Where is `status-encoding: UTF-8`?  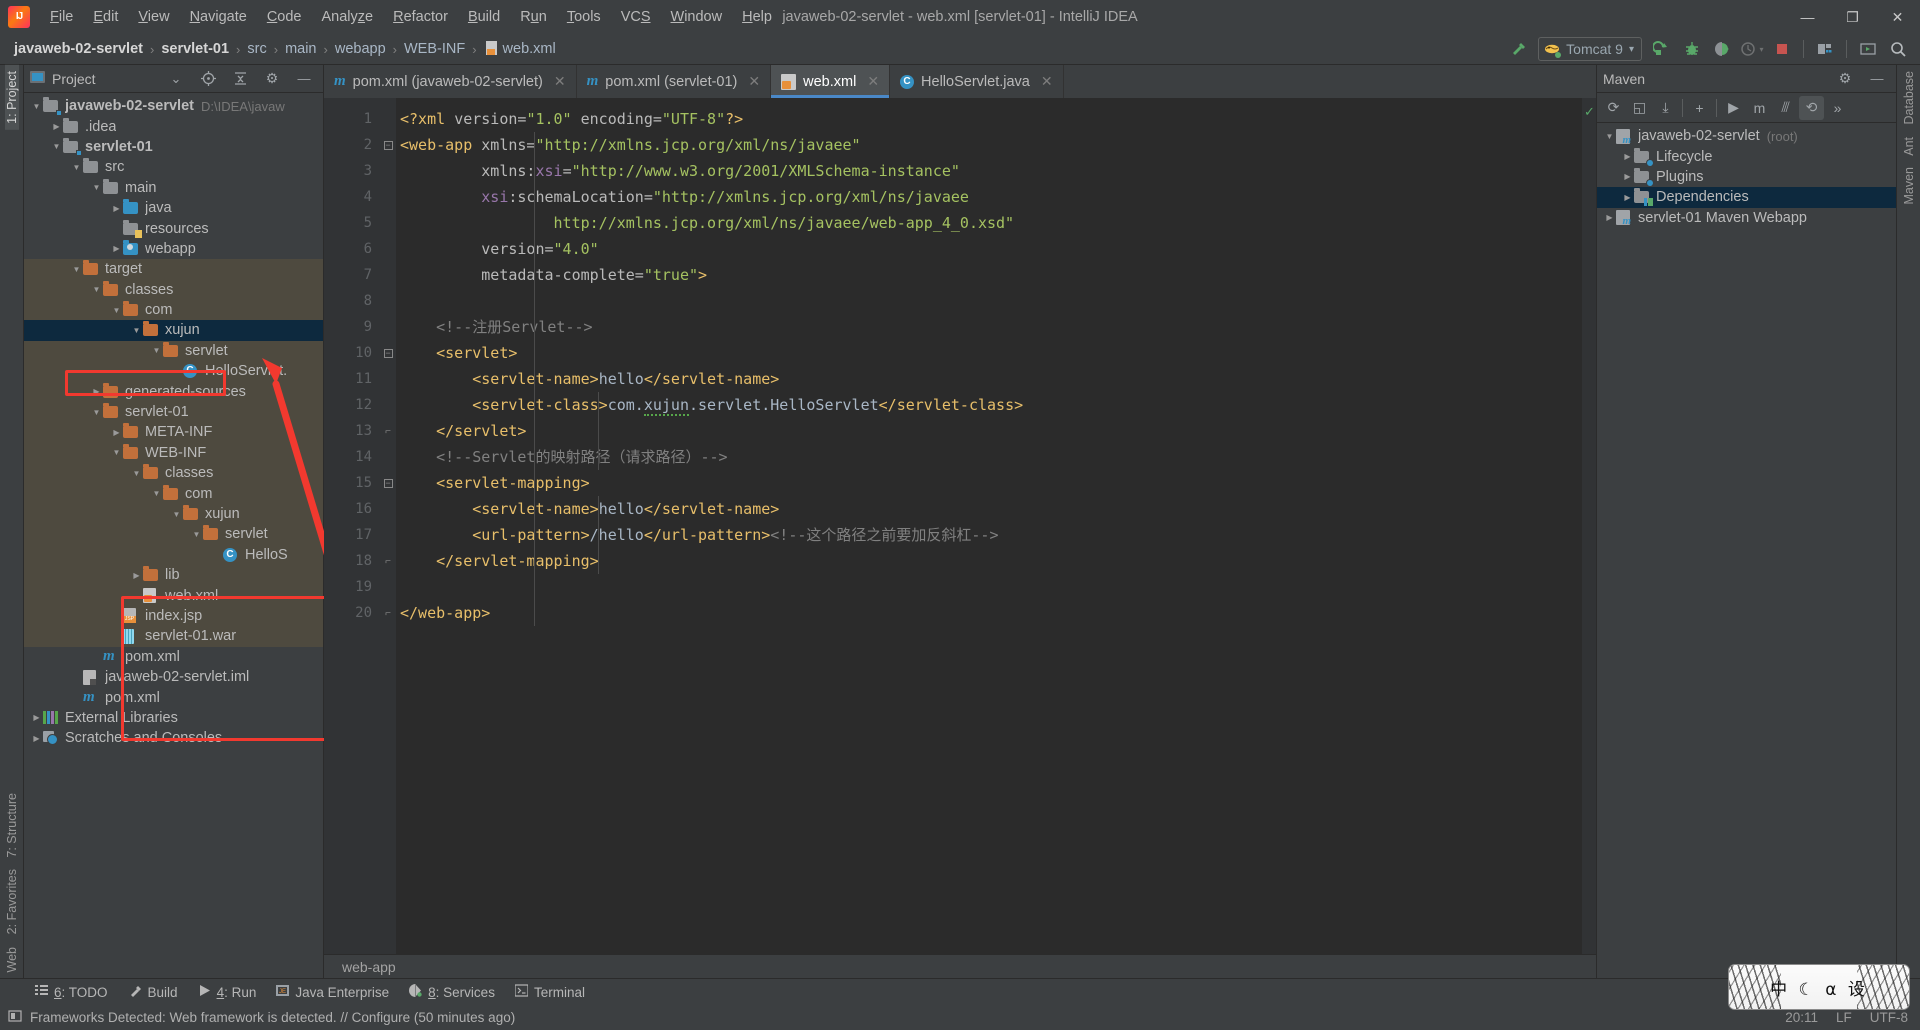 status-encoding: UTF-8 is located at coordinates (1889, 1017).